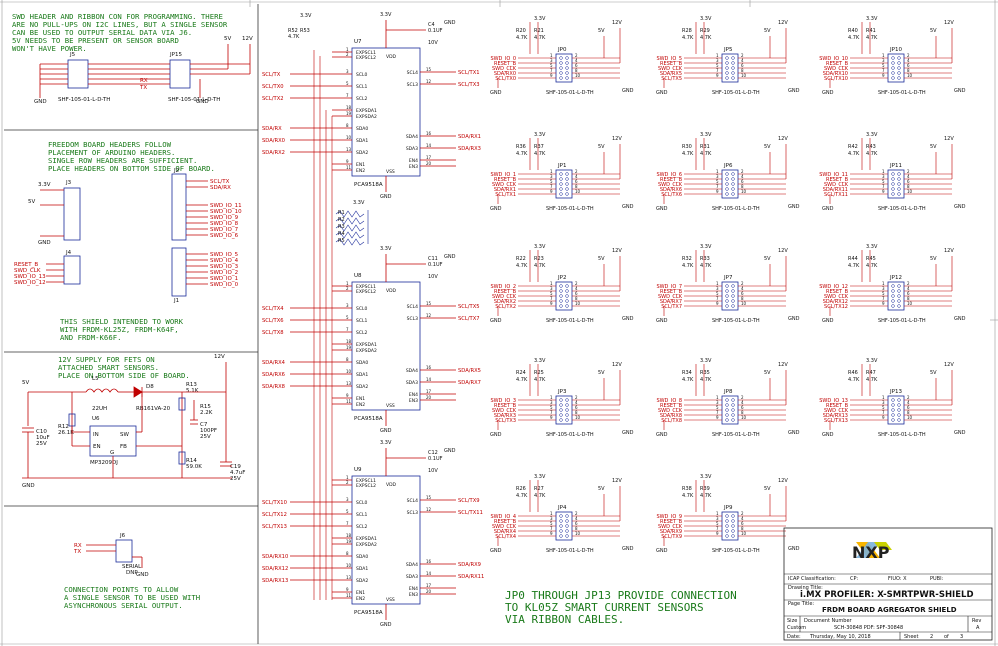  Describe the element at coordinates (976, 621) in the screenshot. I see `tb-rev-label: Rev` at that location.